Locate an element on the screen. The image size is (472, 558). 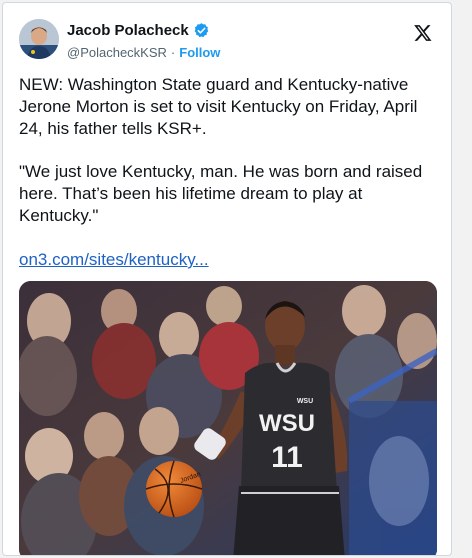
basketball: Jordan is located at coordinates (174, 489).